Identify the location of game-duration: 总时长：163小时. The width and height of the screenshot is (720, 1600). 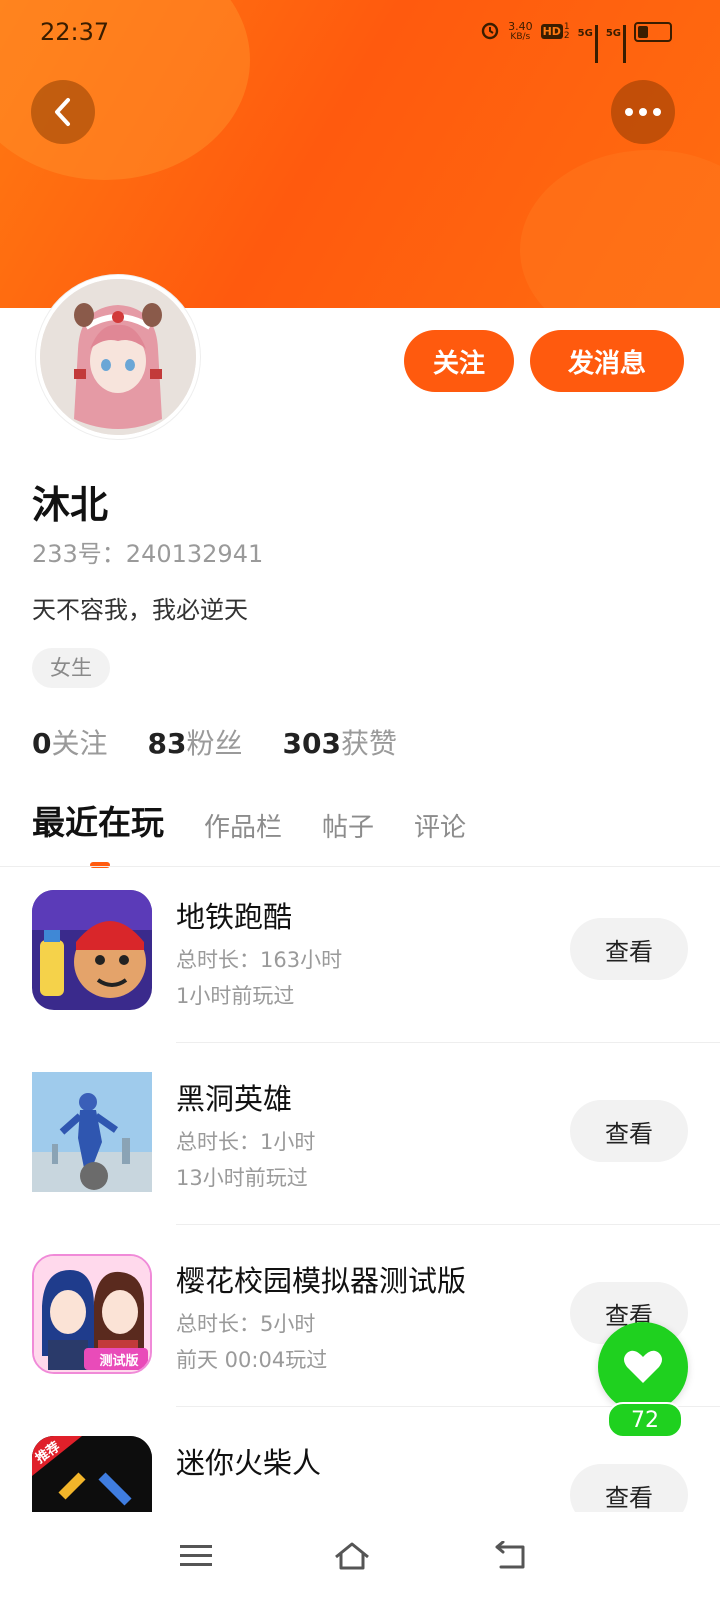
(259, 960).